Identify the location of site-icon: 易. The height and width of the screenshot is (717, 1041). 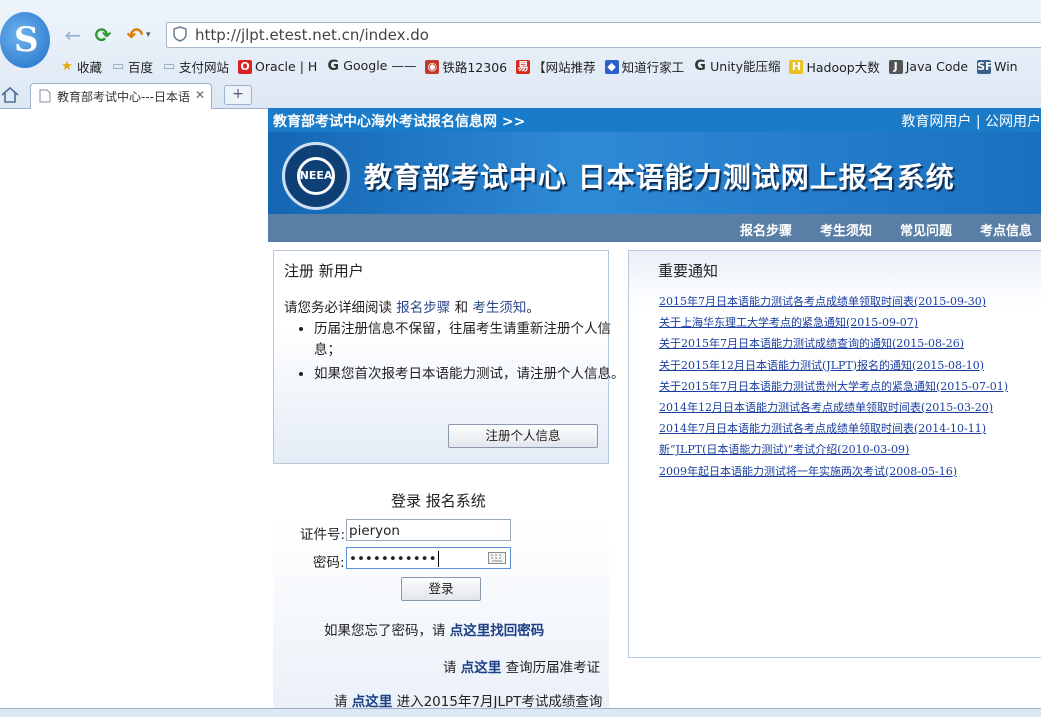
(523, 66).